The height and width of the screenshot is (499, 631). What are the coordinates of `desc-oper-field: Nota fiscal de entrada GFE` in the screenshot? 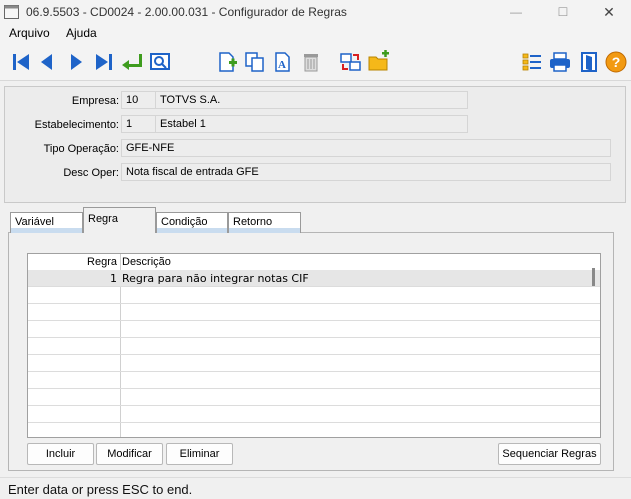 It's located at (366, 172).